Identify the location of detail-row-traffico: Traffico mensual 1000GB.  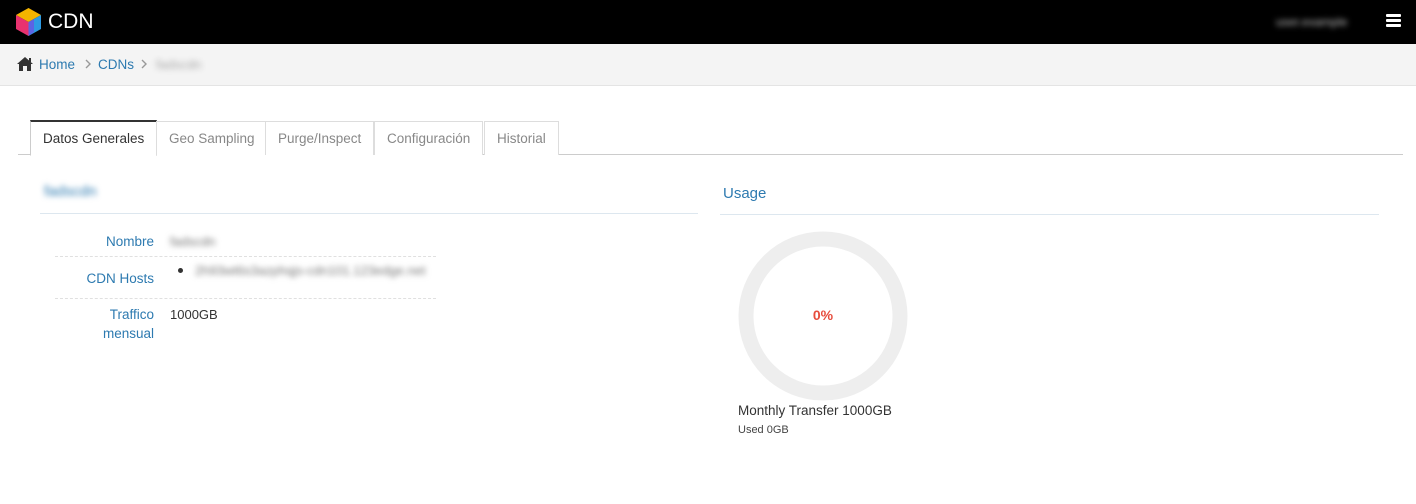
(245, 324).